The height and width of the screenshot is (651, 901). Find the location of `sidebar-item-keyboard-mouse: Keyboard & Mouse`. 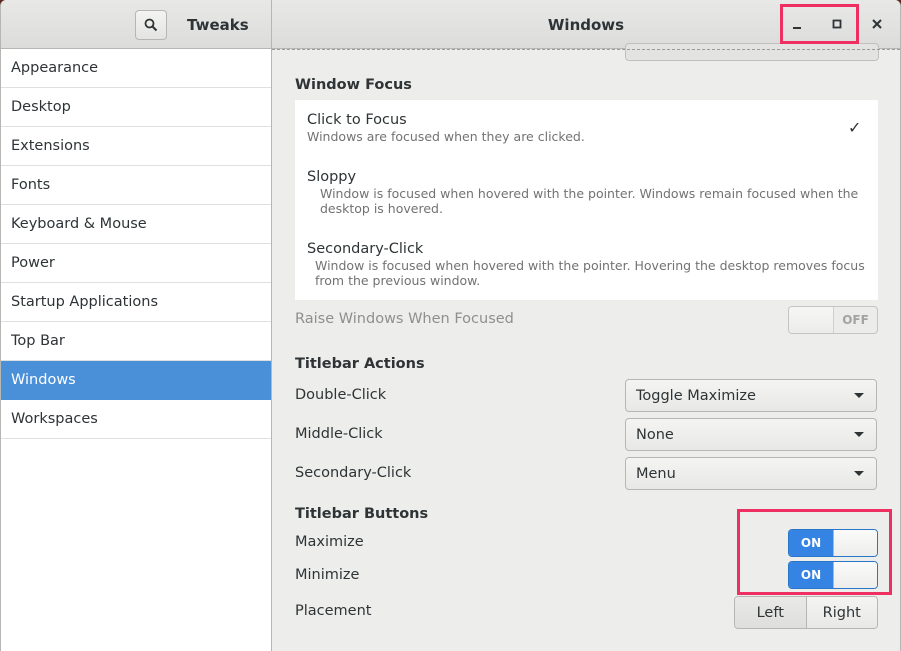

sidebar-item-keyboard-mouse: Keyboard & Mouse is located at coordinates (136, 224).